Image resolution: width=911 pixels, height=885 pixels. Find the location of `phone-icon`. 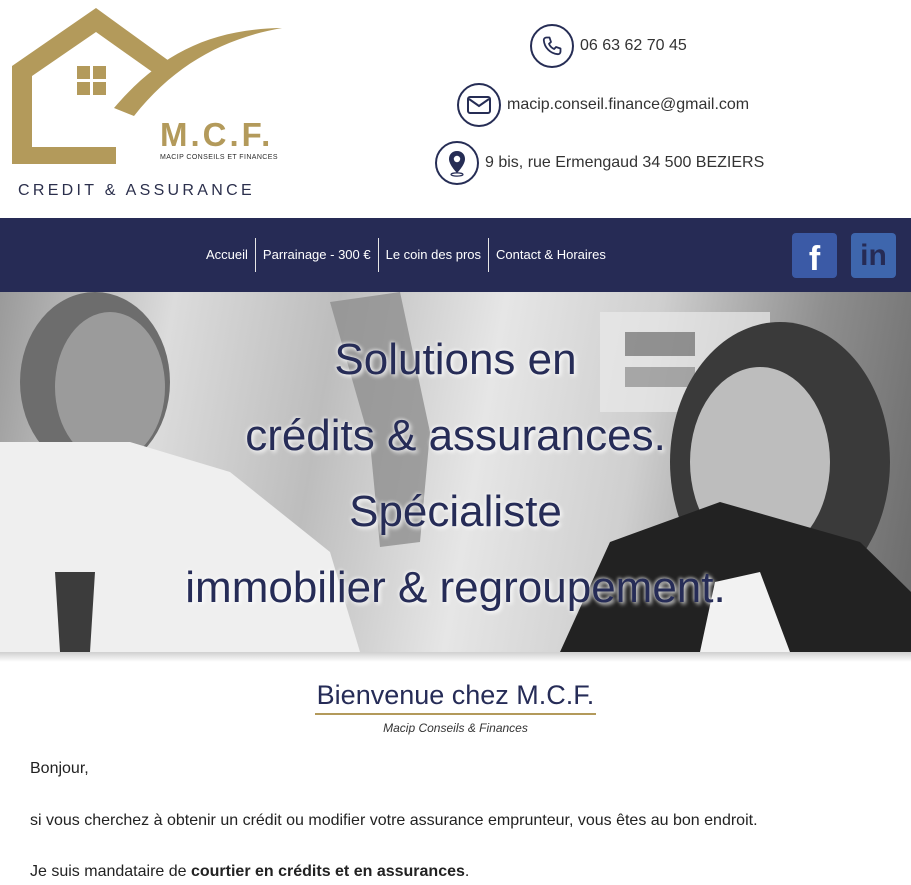

phone-icon is located at coordinates (552, 46).